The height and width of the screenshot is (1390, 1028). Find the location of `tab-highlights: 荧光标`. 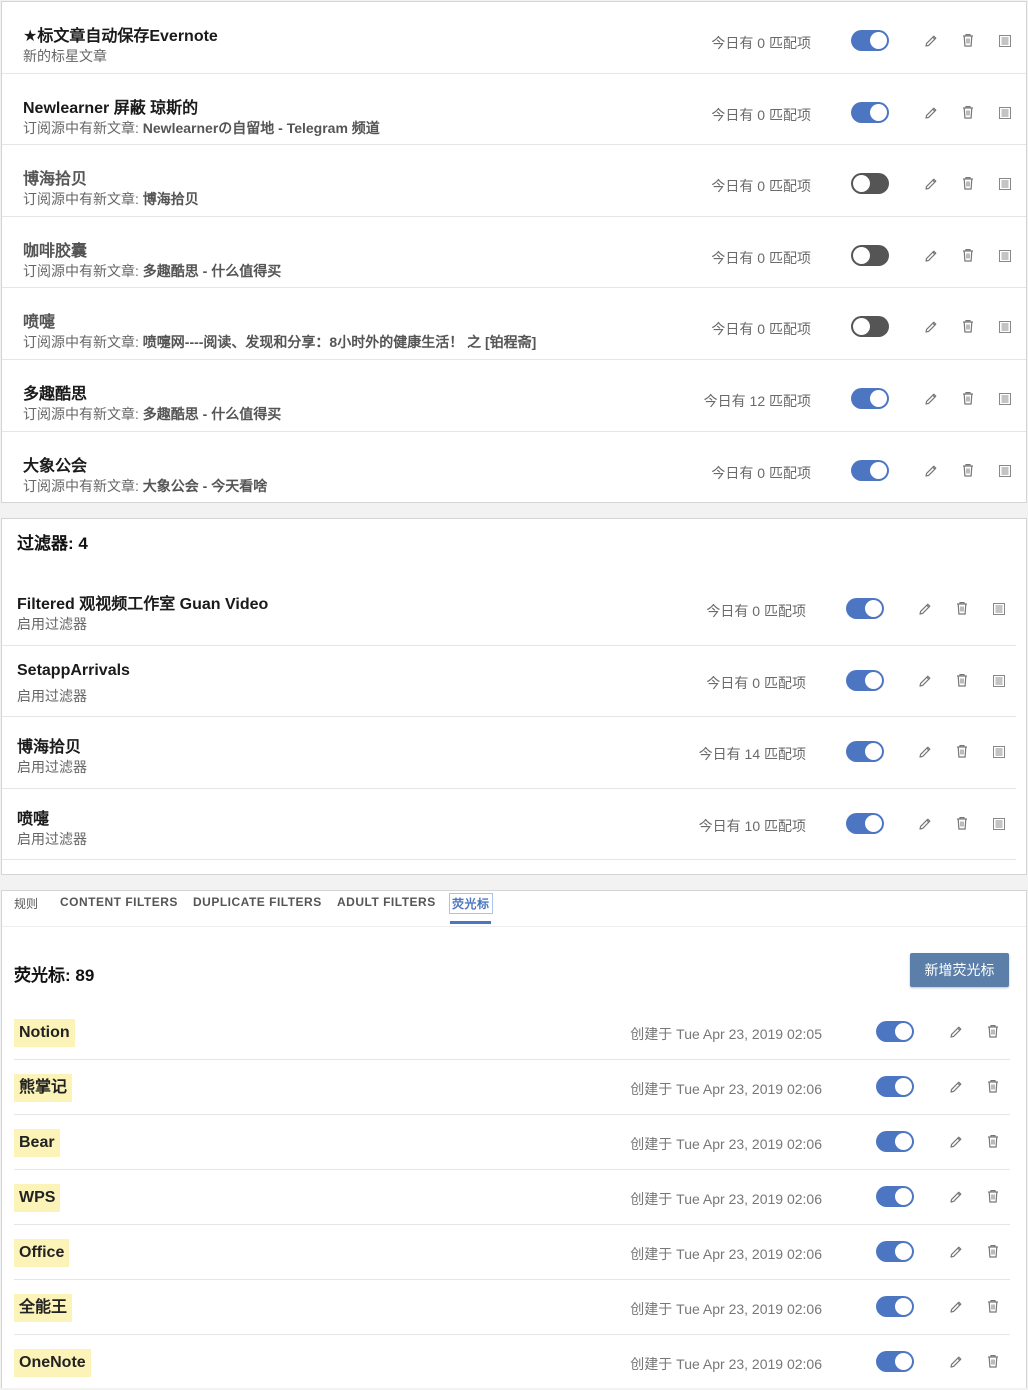

tab-highlights: 荧光标 is located at coordinates (471, 903).